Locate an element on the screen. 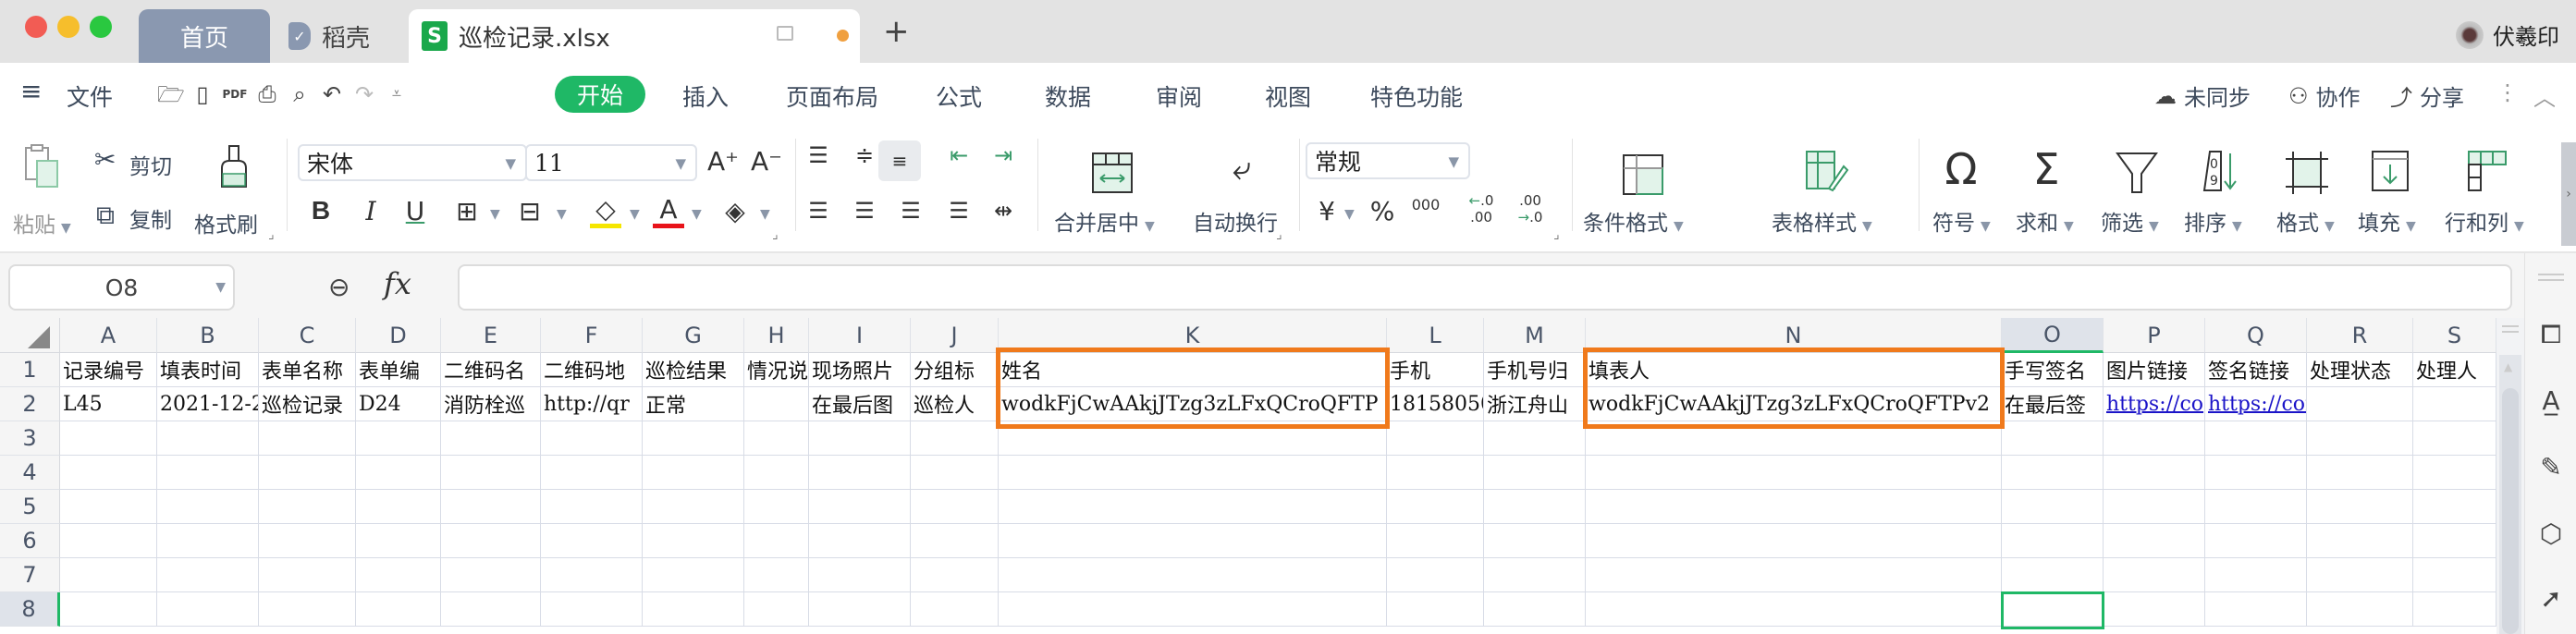 The width and height of the screenshot is (2576, 634). cell-P3 is located at coordinates (2155, 438).